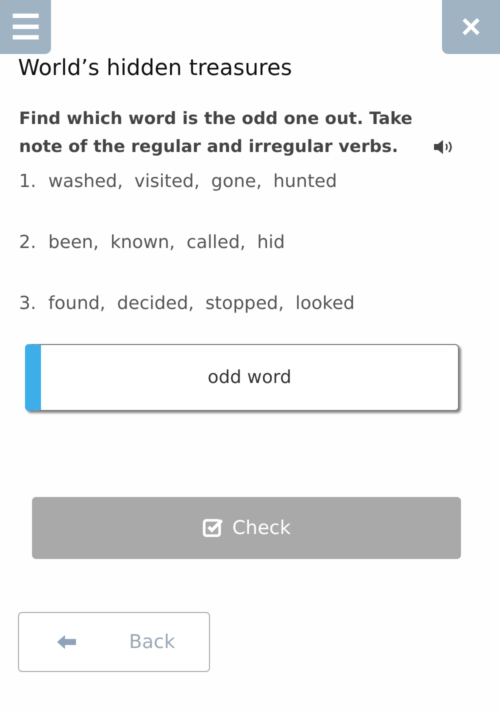 This screenshot has height=712, width=500. I want to click on instruction-text: Find which word is the odd one out. Take note of the regular and irregular verbs., so click(216, 133).